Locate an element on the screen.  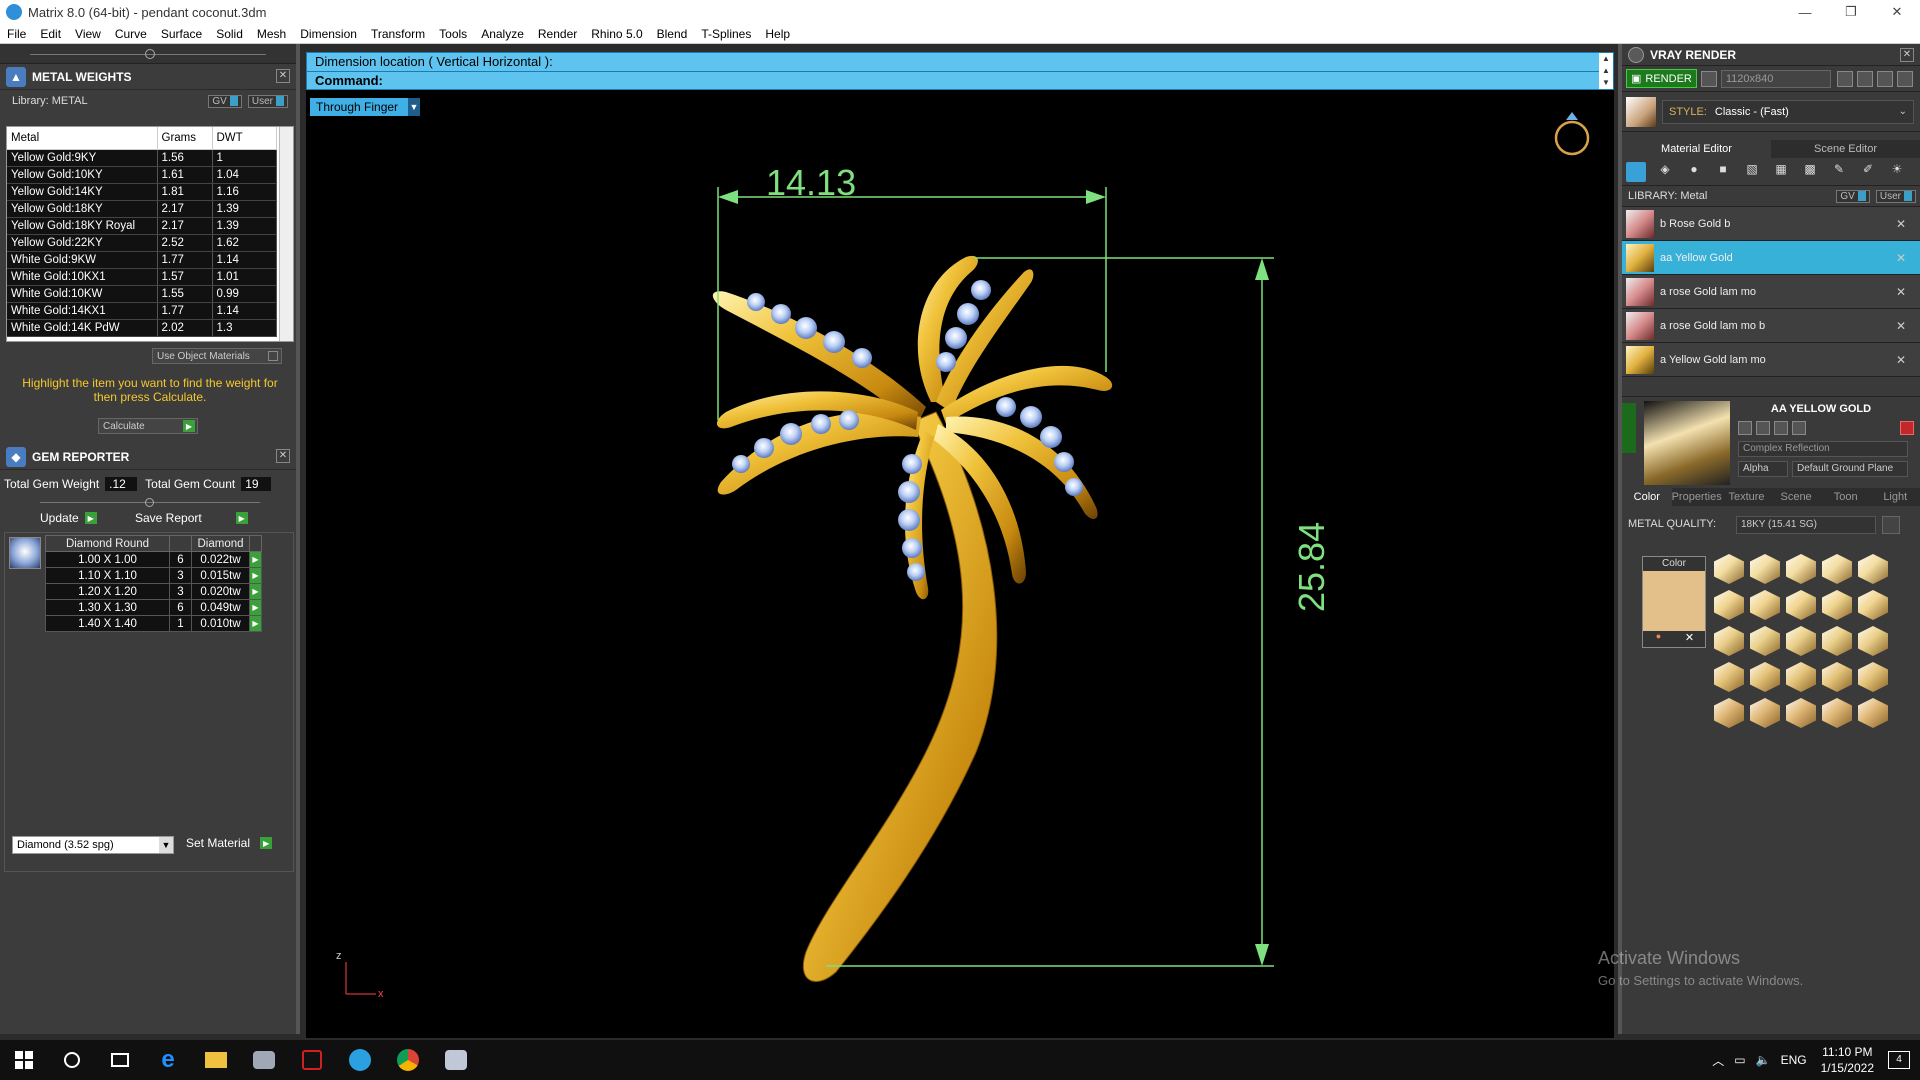
sphere-icon: ● is located at coordinates (1694, 172).